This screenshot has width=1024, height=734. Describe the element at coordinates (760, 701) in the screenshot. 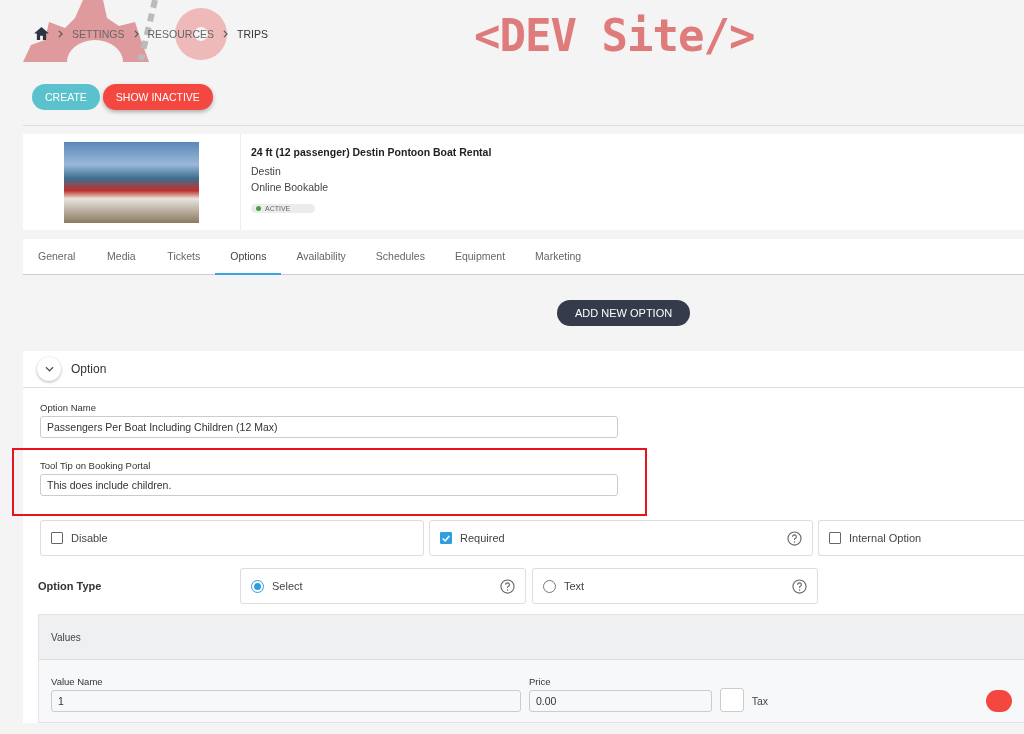

I see `tax-label: Tax` at that location.